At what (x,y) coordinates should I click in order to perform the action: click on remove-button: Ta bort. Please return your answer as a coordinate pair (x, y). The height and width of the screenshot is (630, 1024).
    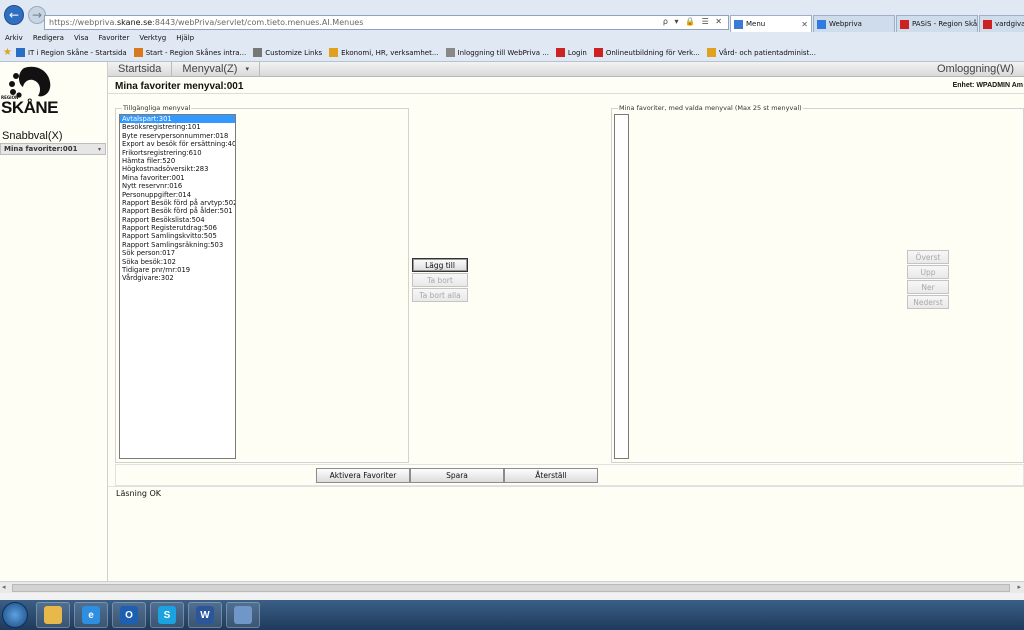
    Looking at the image, I should click on (440, 280).